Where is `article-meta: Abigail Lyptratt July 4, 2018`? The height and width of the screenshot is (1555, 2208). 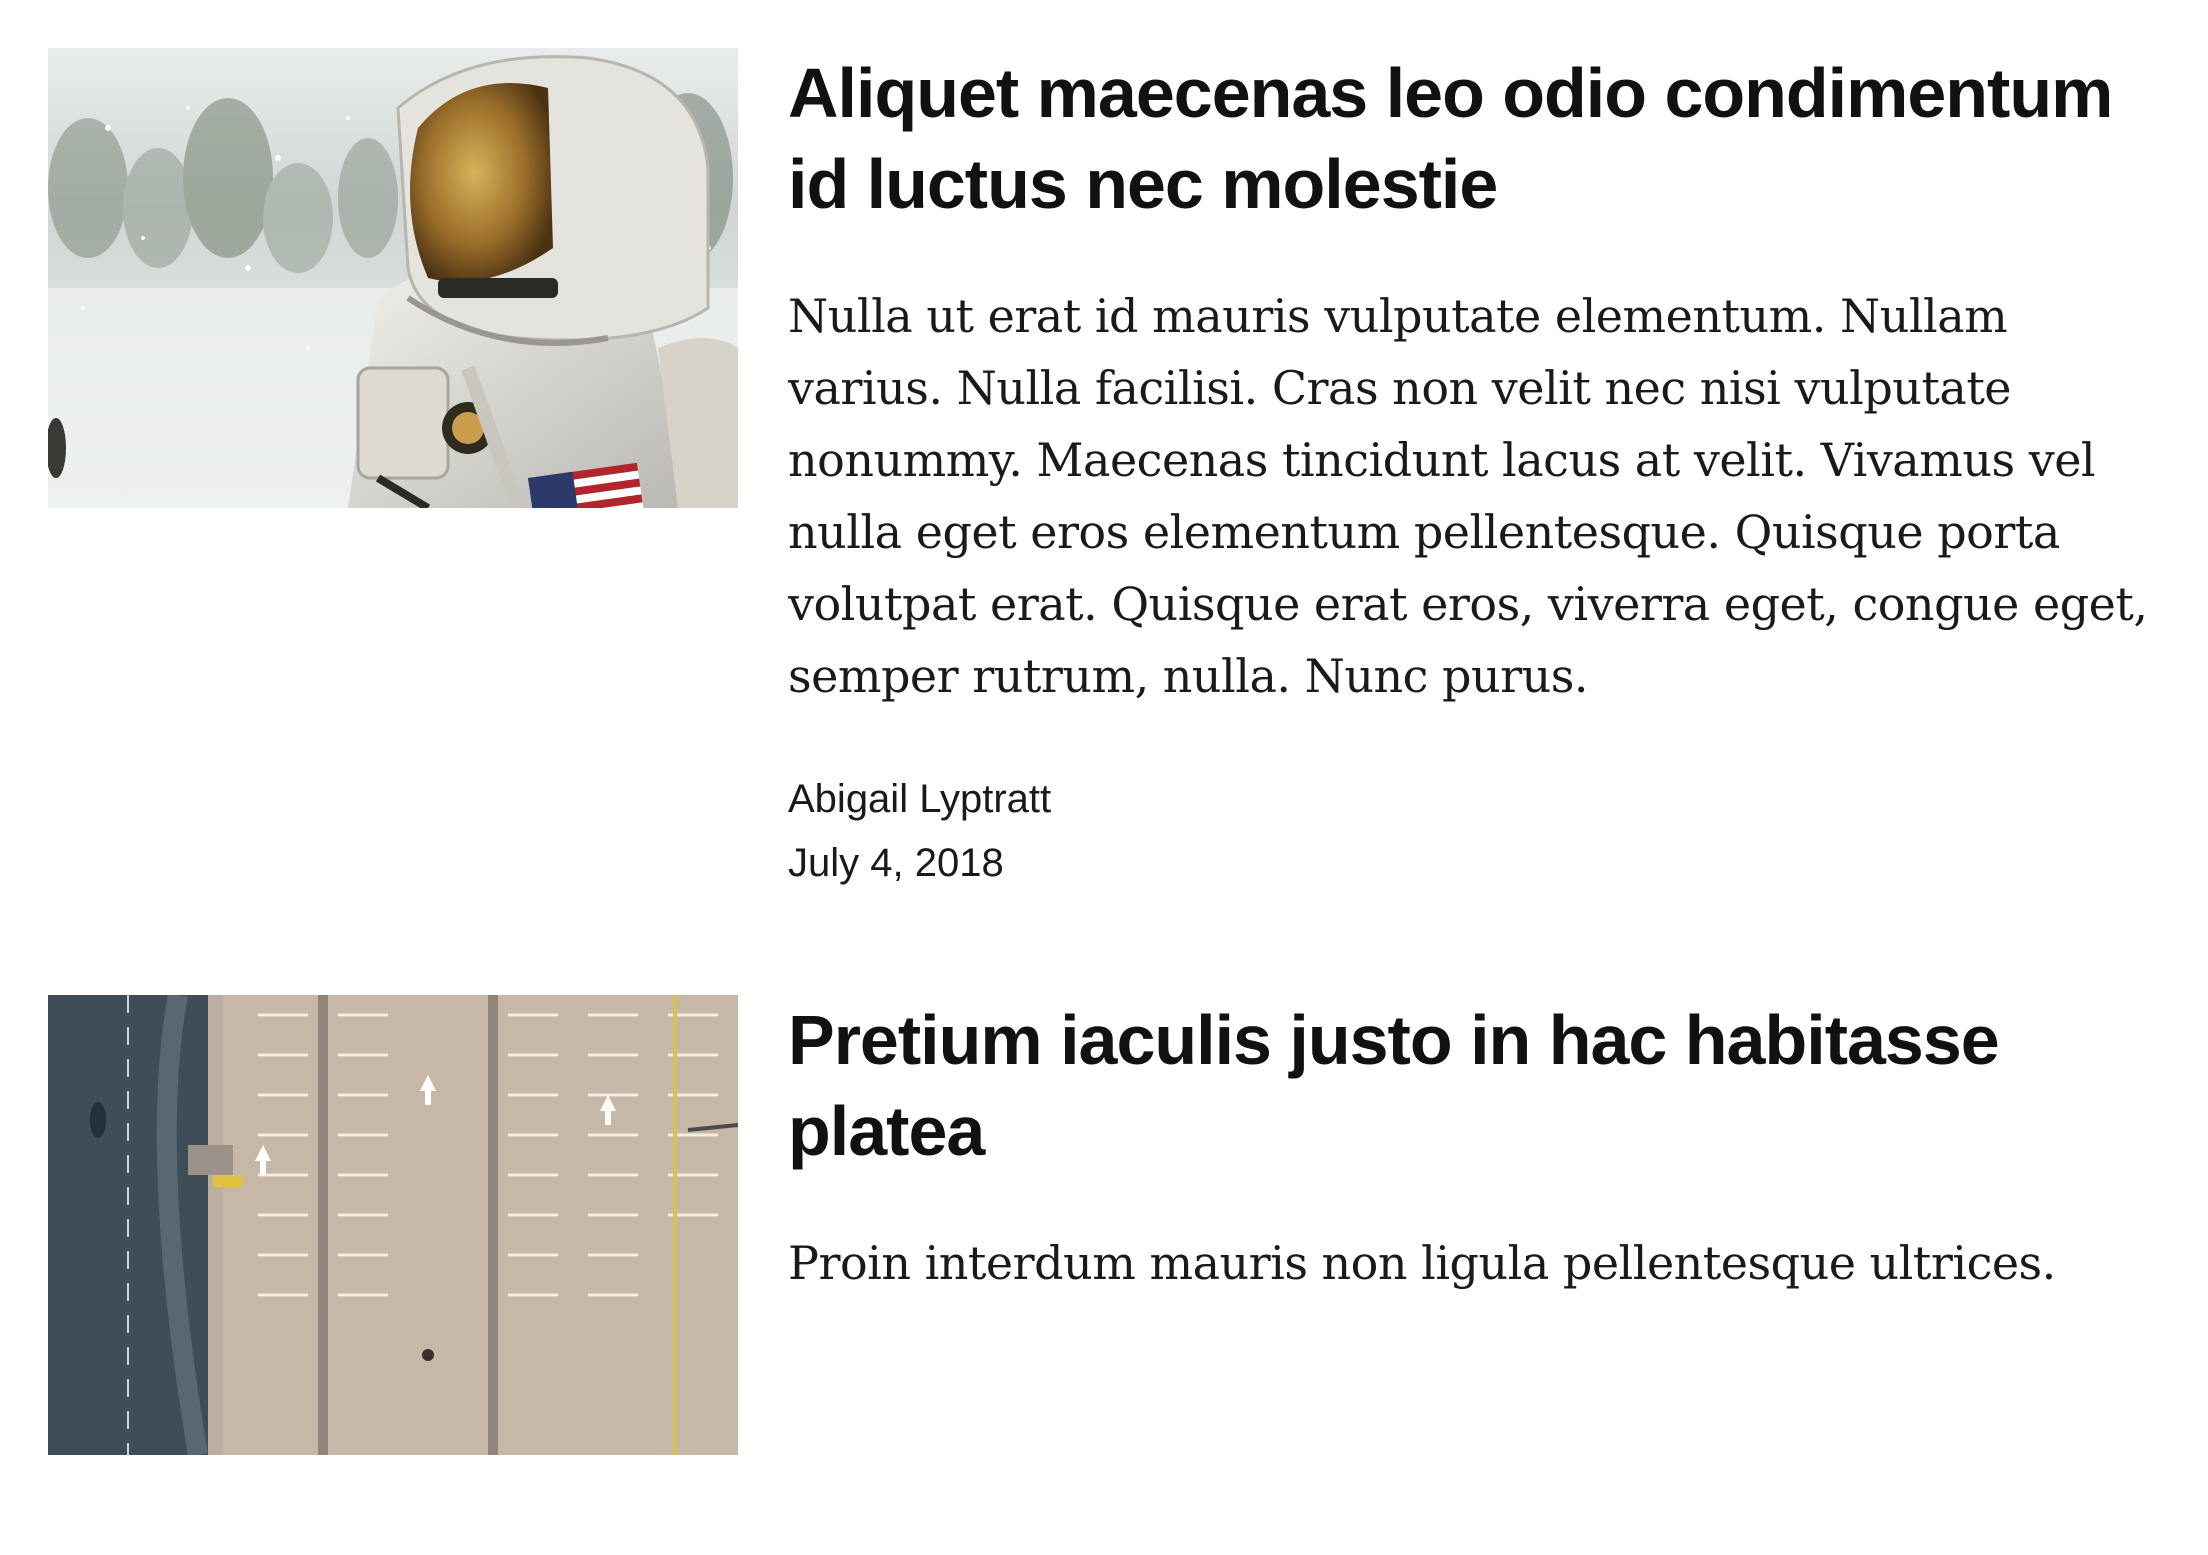 article-meta: Abigail Lyptratt July 4, 2018 is located at coordinates (1474, 831).